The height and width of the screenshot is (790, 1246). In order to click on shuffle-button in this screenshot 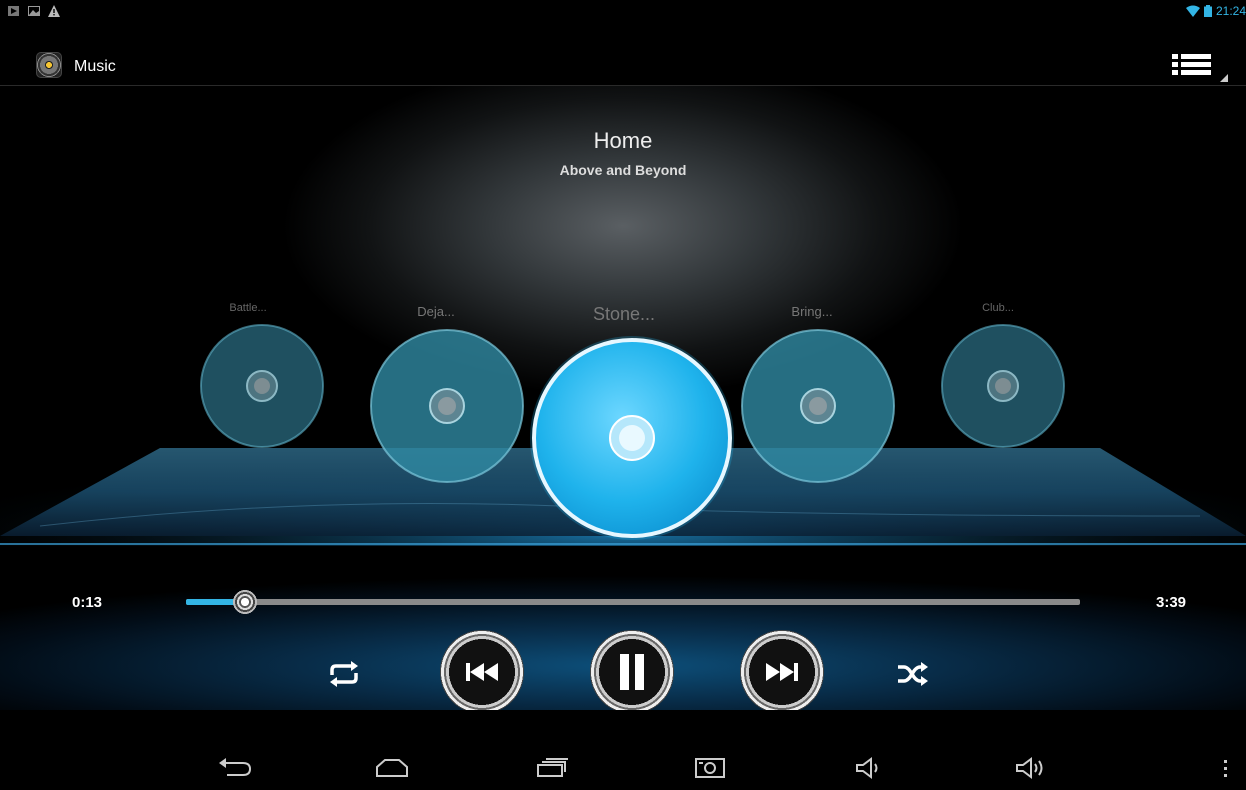, I will do `click(912, 674)`.